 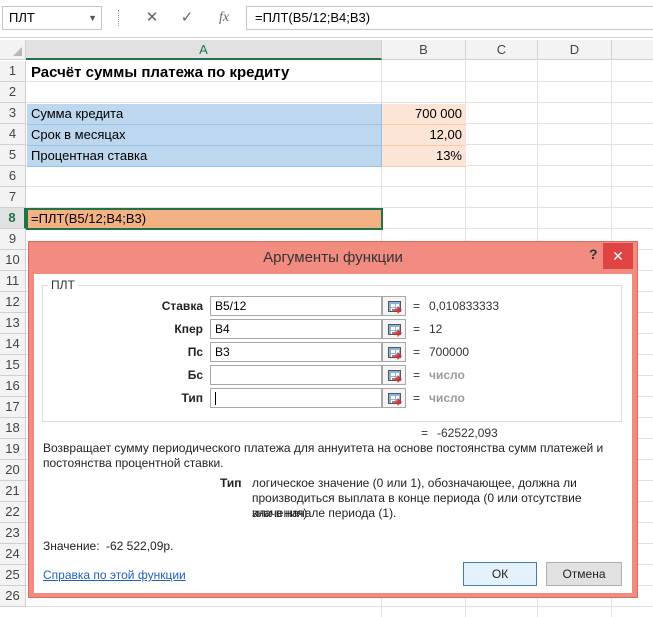 What do you see at coordinates (13, 176) in the screenshot?
I see `row-header-6: 6` at bounding box center [13, 176].